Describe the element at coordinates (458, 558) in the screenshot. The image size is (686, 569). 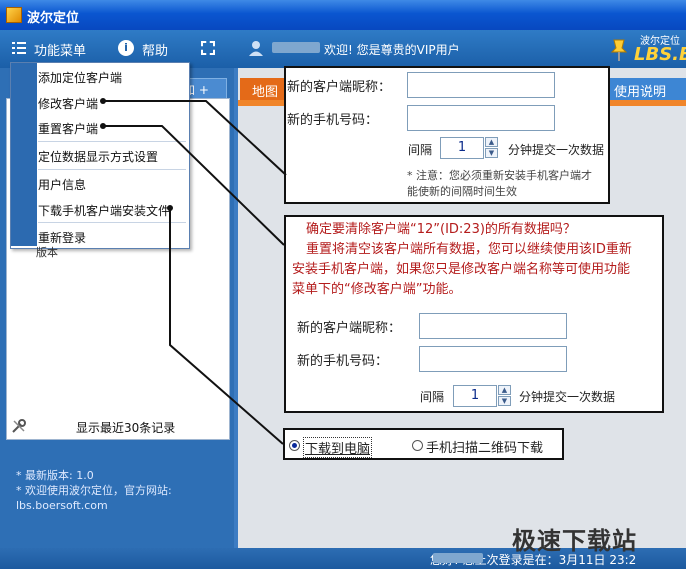
I see `username-redacted` at that location.